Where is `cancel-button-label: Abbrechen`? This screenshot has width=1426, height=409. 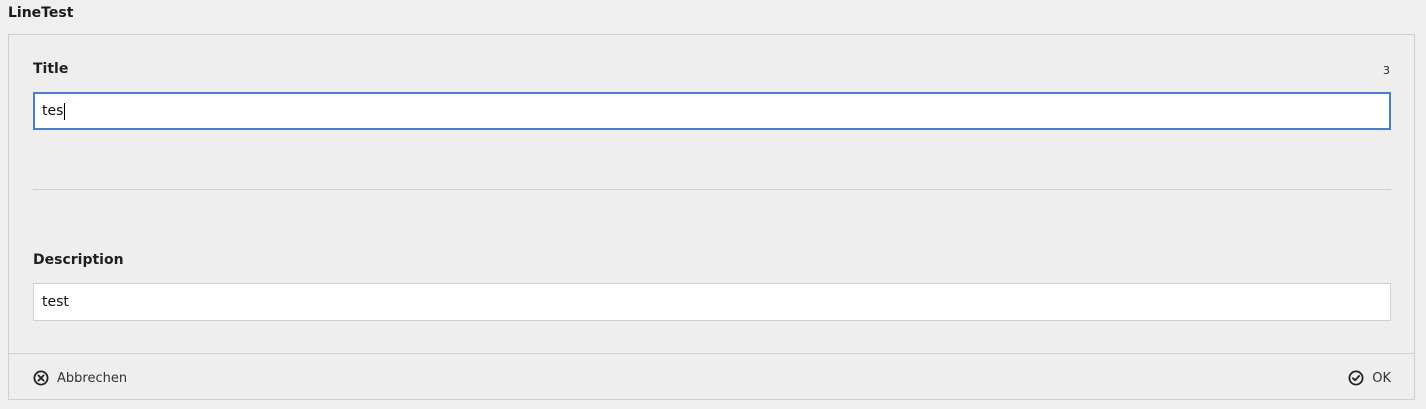
cancel-button-label: Abbrechen is located at coordinates (92, 378).